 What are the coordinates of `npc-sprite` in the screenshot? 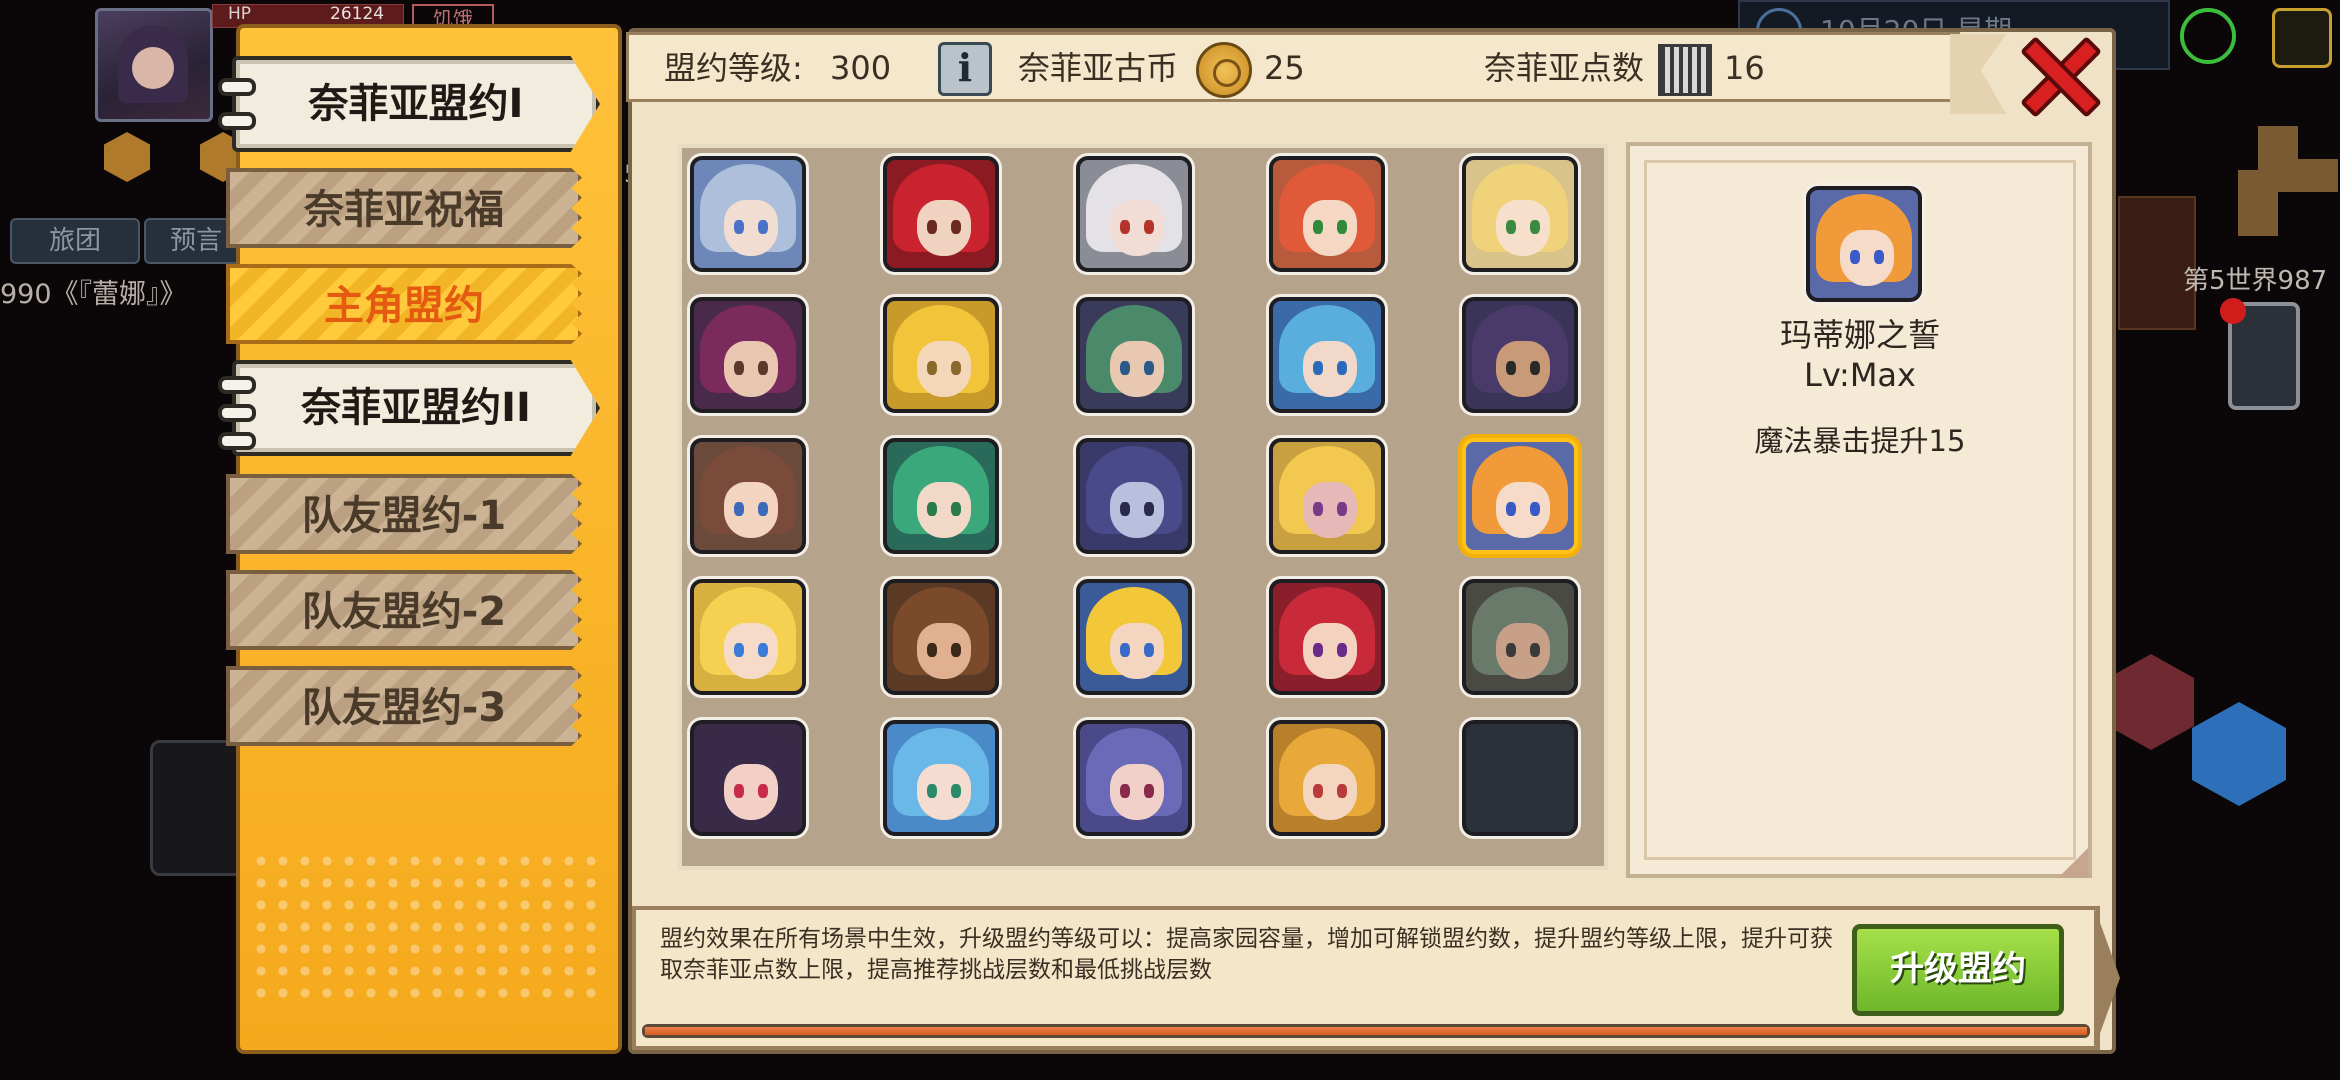 It's located at (2288, 181).